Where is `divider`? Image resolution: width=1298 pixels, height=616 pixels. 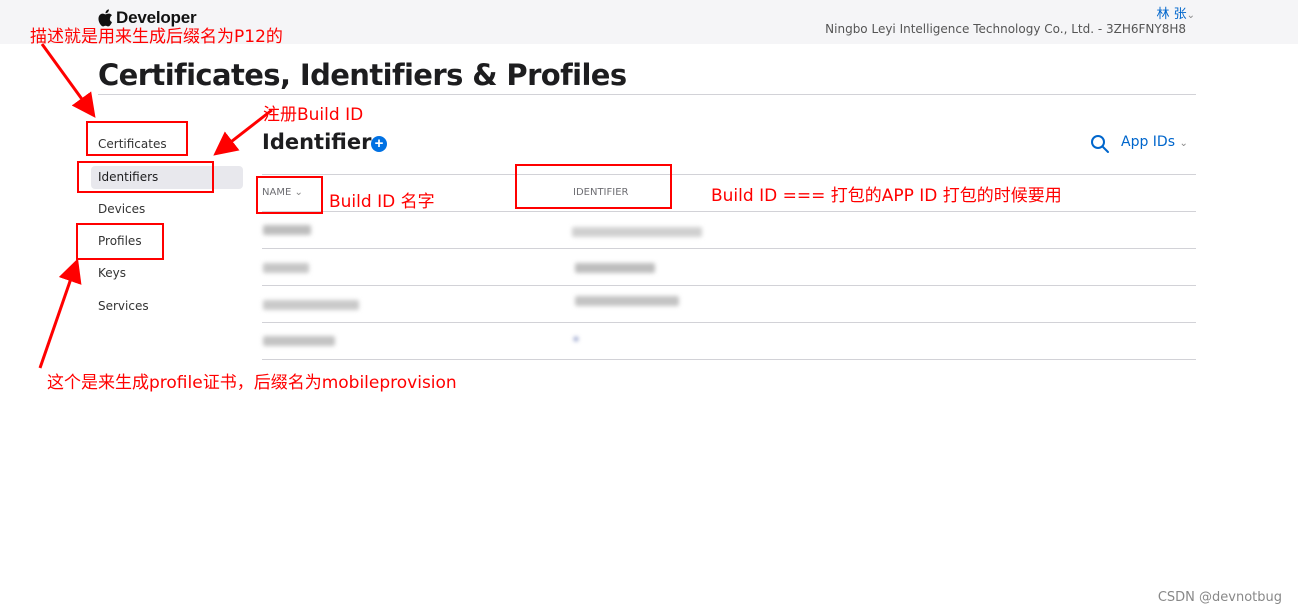 divider is located at coordinates (647, 94).